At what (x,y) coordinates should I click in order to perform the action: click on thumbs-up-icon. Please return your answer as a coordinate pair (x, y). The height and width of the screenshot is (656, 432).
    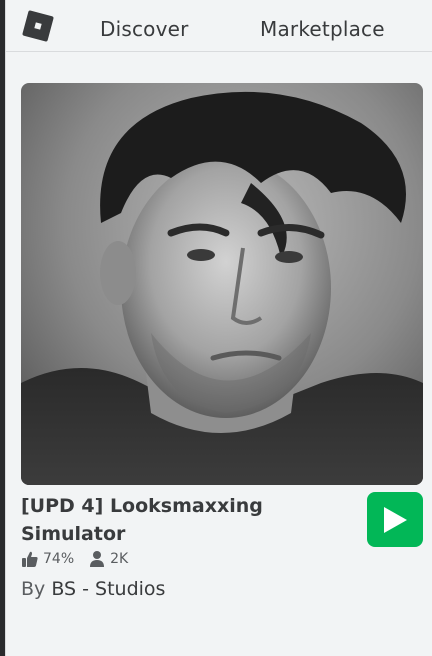
    Looking at the image, I should click on (30, 559).